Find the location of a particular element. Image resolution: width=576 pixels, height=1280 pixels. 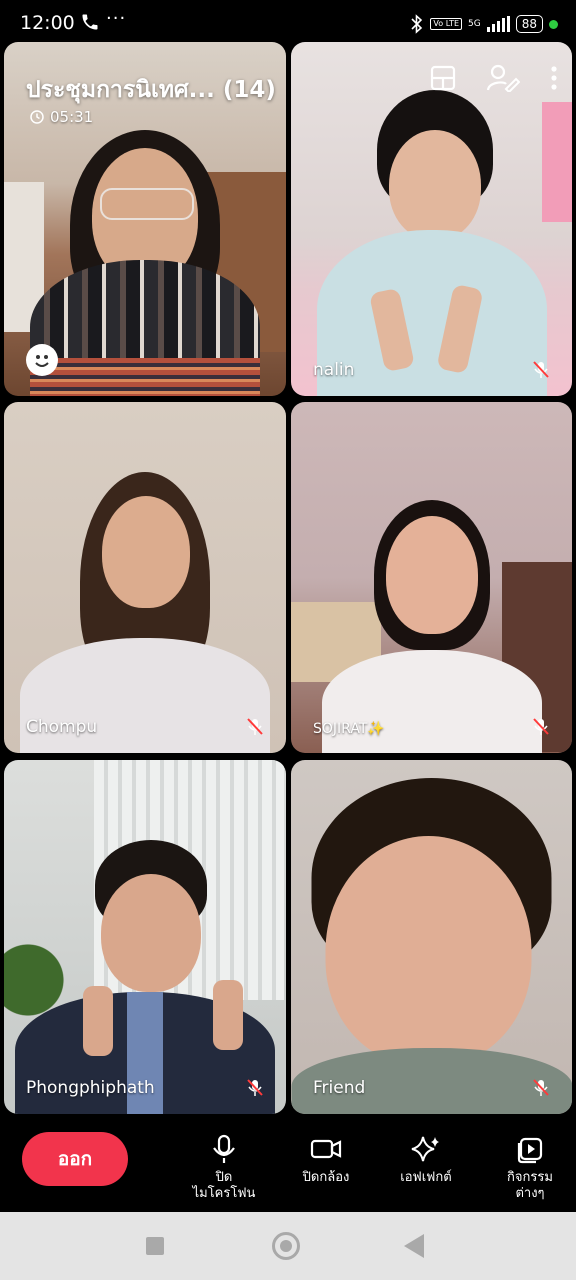

activities-label-1: กิจกรรม is located at coordinates (530, 1177).